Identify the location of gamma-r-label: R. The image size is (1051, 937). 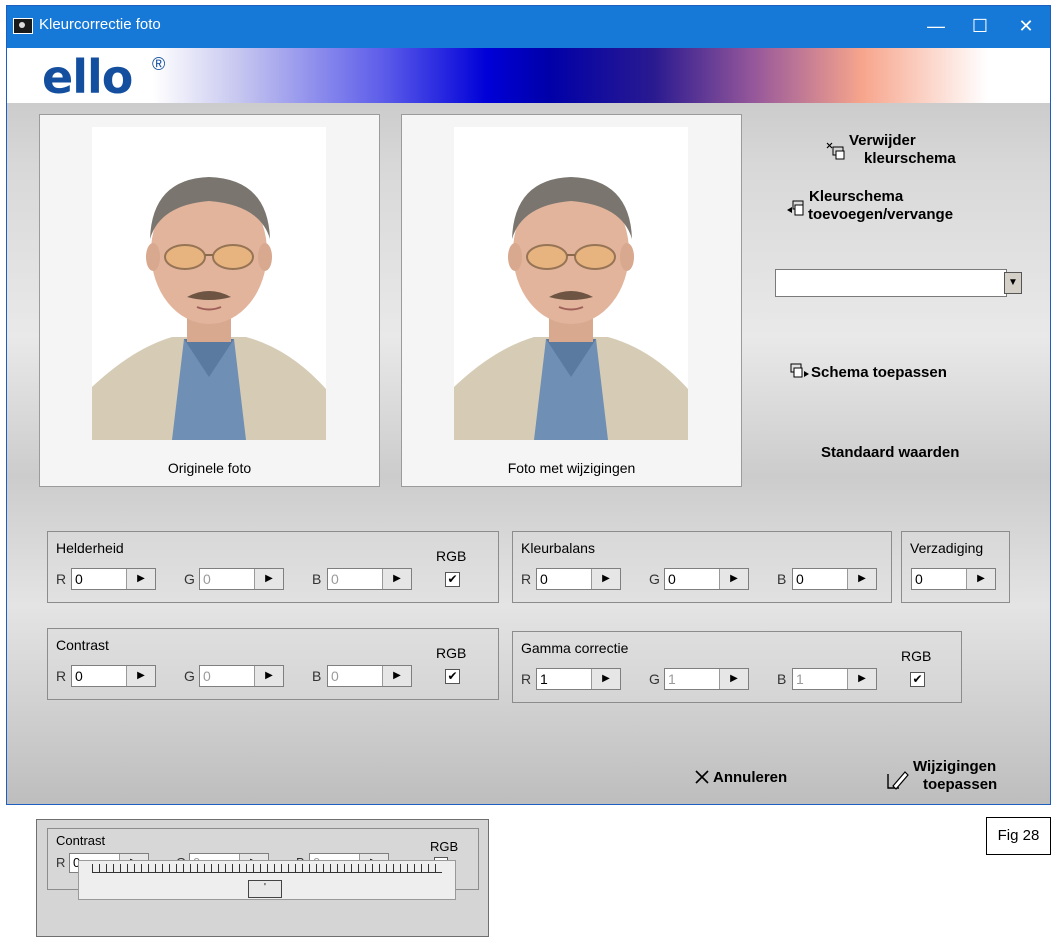
(526, 679).